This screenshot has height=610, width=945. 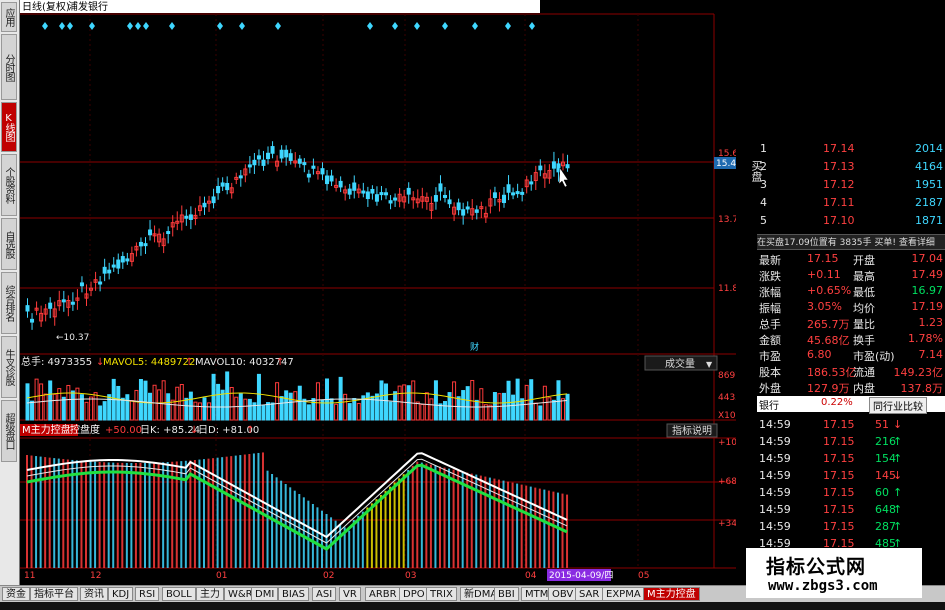 What do you see at coordinates (839, 509) in the screenshot?
I see `tick-price: 17.15` at bounding box center [839, 509].